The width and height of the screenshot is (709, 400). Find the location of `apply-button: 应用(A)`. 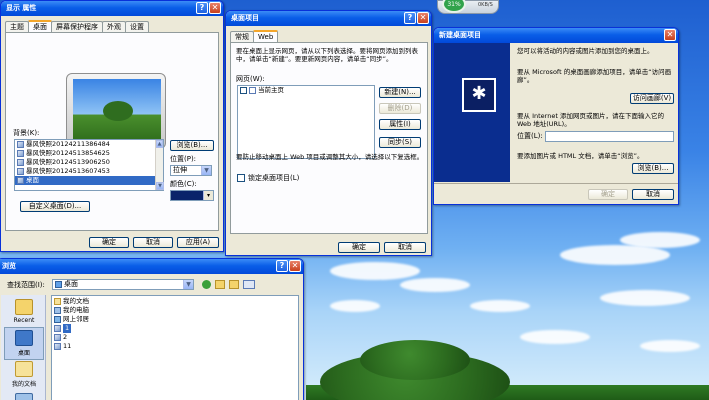

apply-button: 应用(A) is located at coordinates (198, 242).